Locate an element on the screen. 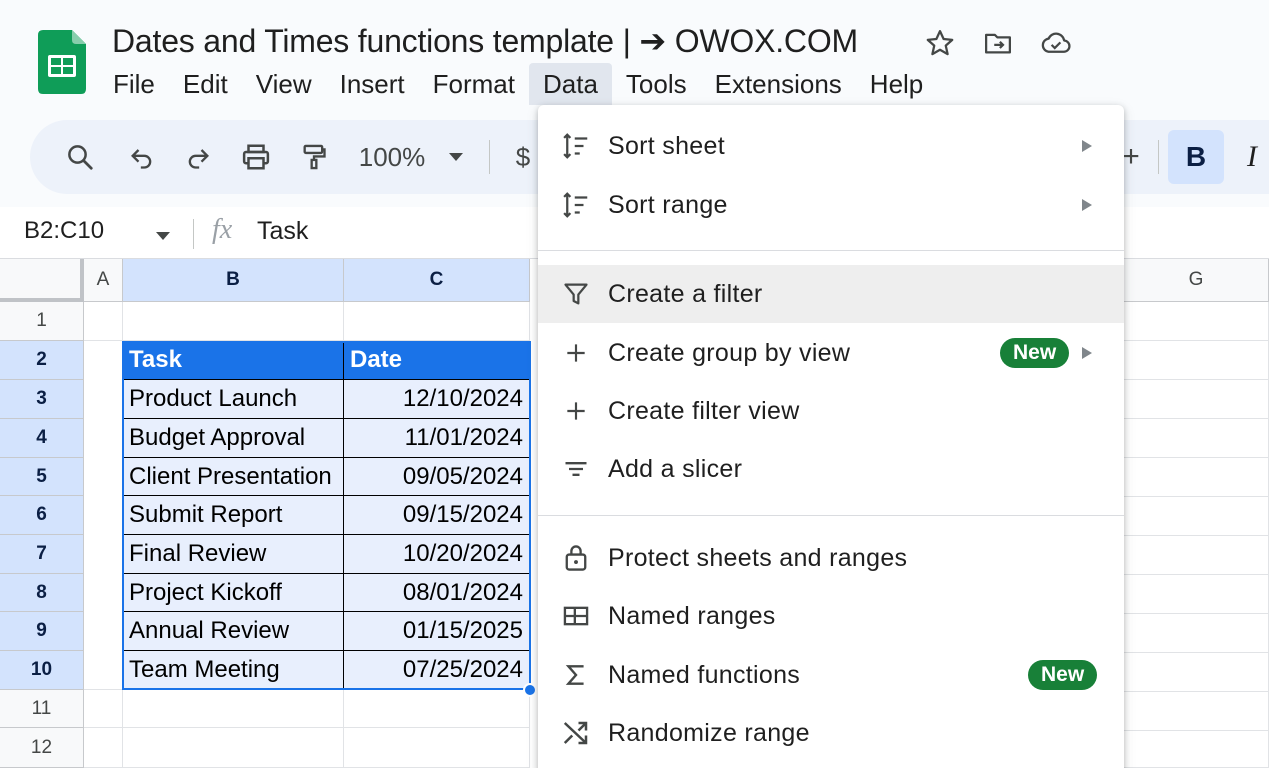 The height and width of the screenshot is (768, 1269). zoom-dropdown-icon is located at coordinates (456, 157).